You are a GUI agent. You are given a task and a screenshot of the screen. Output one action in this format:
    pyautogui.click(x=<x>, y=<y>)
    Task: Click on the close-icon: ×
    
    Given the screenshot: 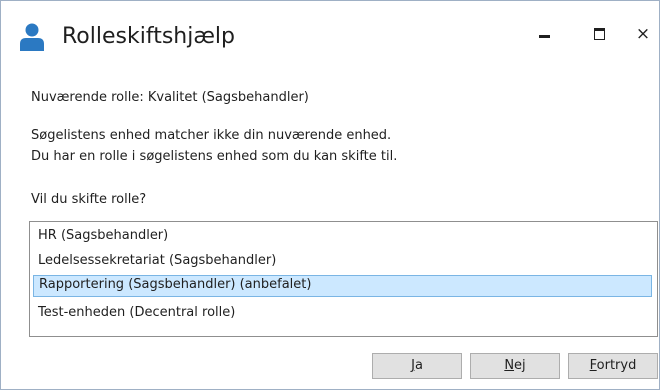 What is the action you would take?
    pyautogui.click(x=643, y=33)
    